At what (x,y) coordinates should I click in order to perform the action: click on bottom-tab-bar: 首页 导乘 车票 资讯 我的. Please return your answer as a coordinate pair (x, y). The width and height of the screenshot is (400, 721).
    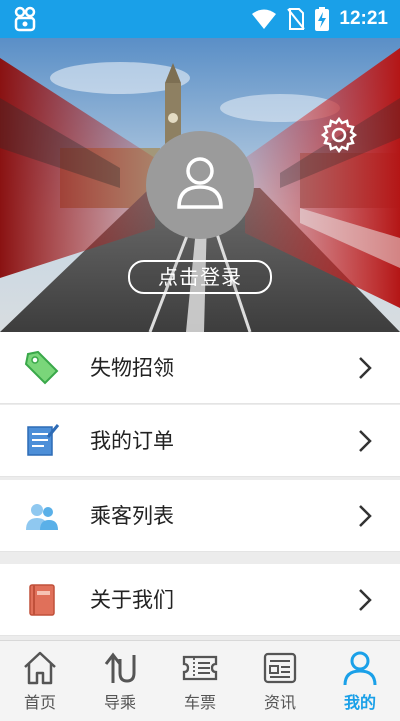
    Looking at the image, I should click on (200, 680).